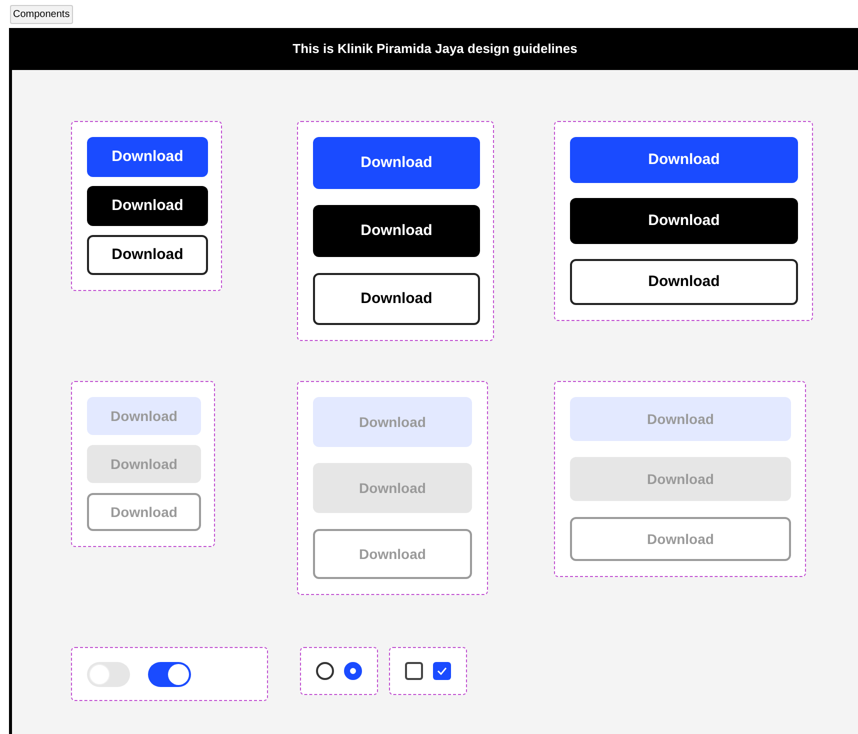  I want to click on header-title: This is Klinik Piramida Jaya design guidelines, so click(435, 49).